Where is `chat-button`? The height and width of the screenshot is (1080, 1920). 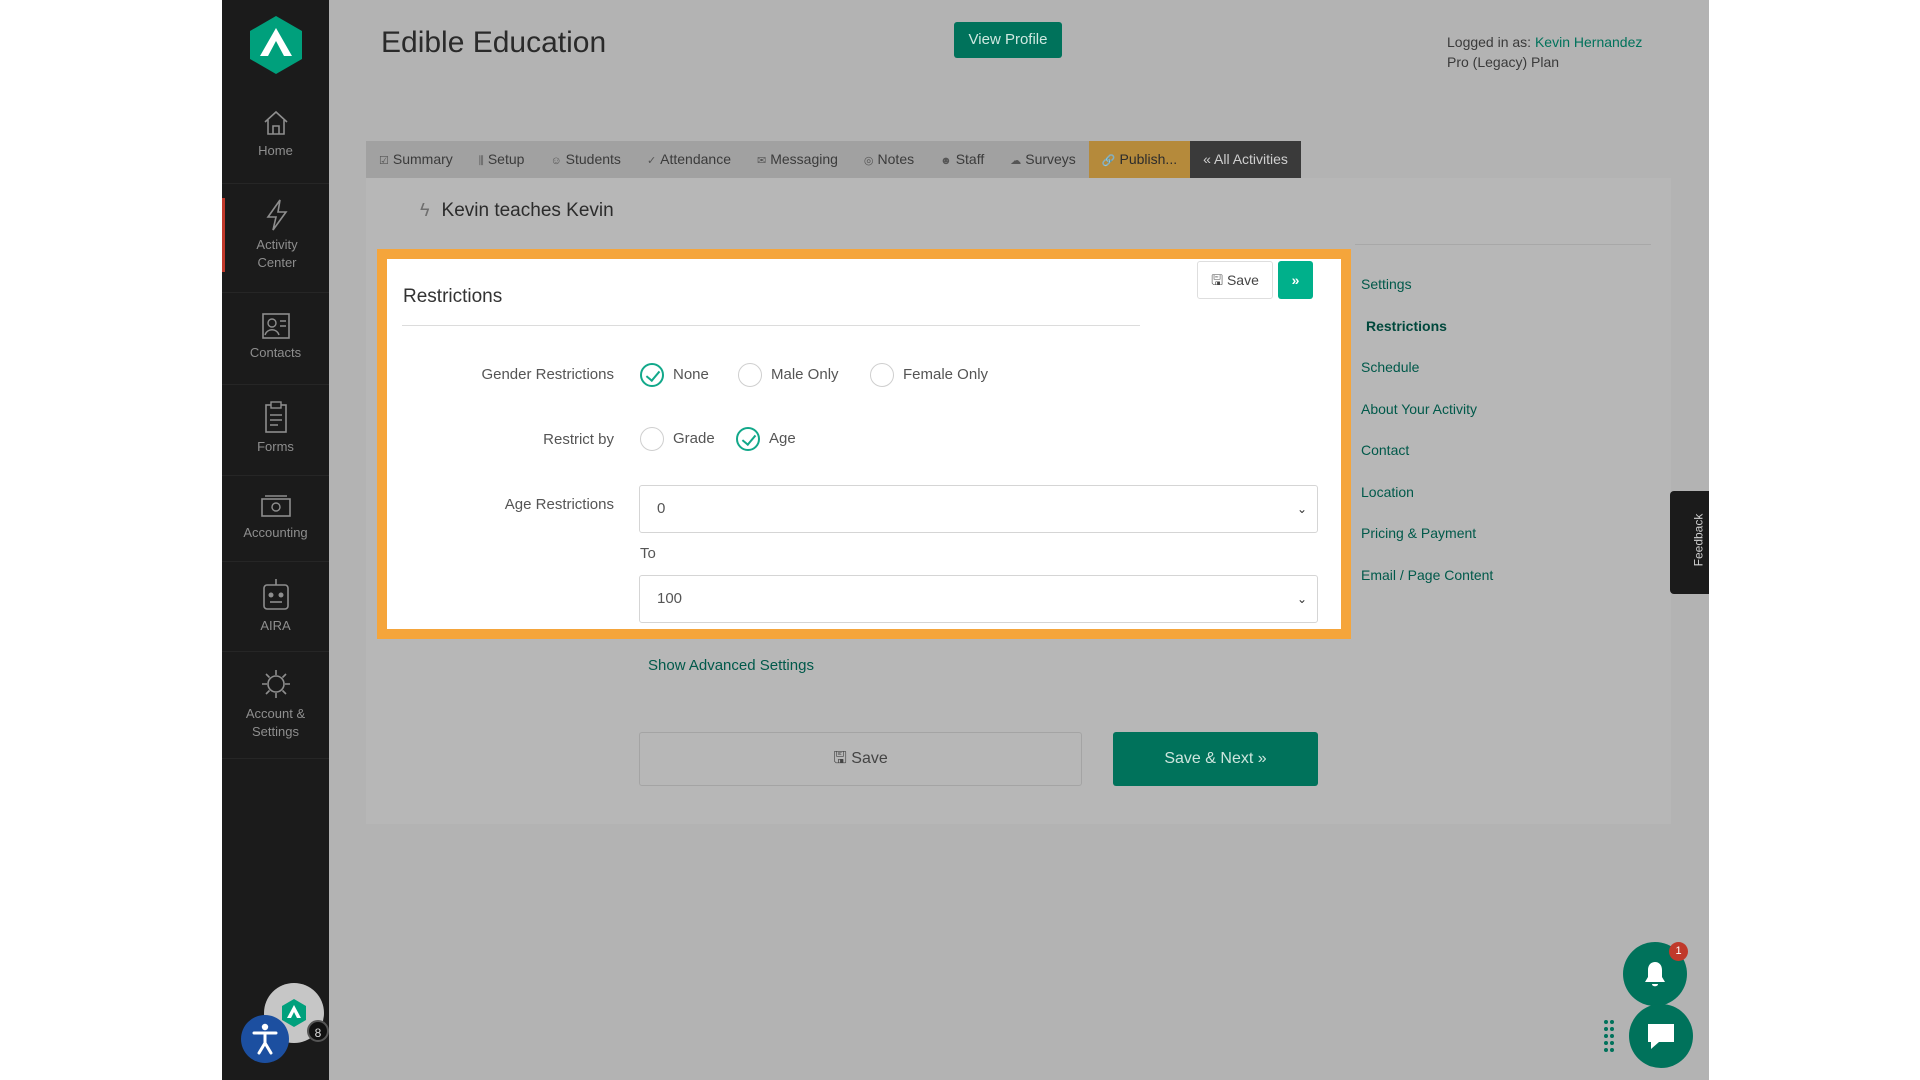
chat-button is located at coordinates (1661, 1036).